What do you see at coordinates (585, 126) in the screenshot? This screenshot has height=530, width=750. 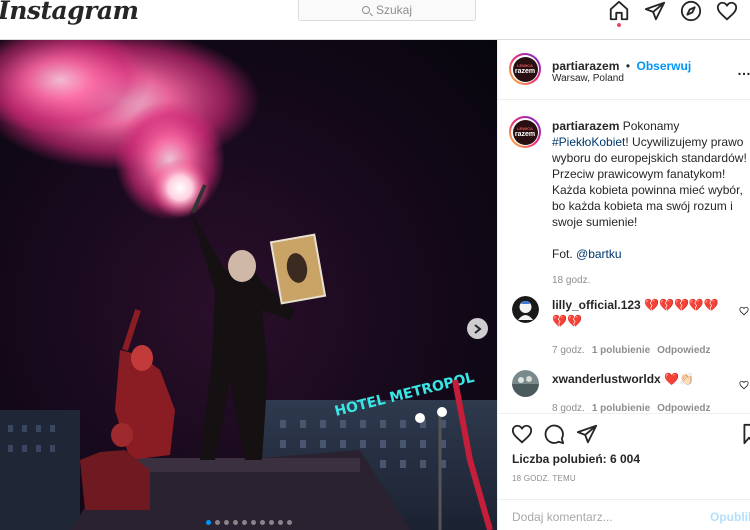 I see `caption-username: partiarazem` at bounding box center [585, 126].